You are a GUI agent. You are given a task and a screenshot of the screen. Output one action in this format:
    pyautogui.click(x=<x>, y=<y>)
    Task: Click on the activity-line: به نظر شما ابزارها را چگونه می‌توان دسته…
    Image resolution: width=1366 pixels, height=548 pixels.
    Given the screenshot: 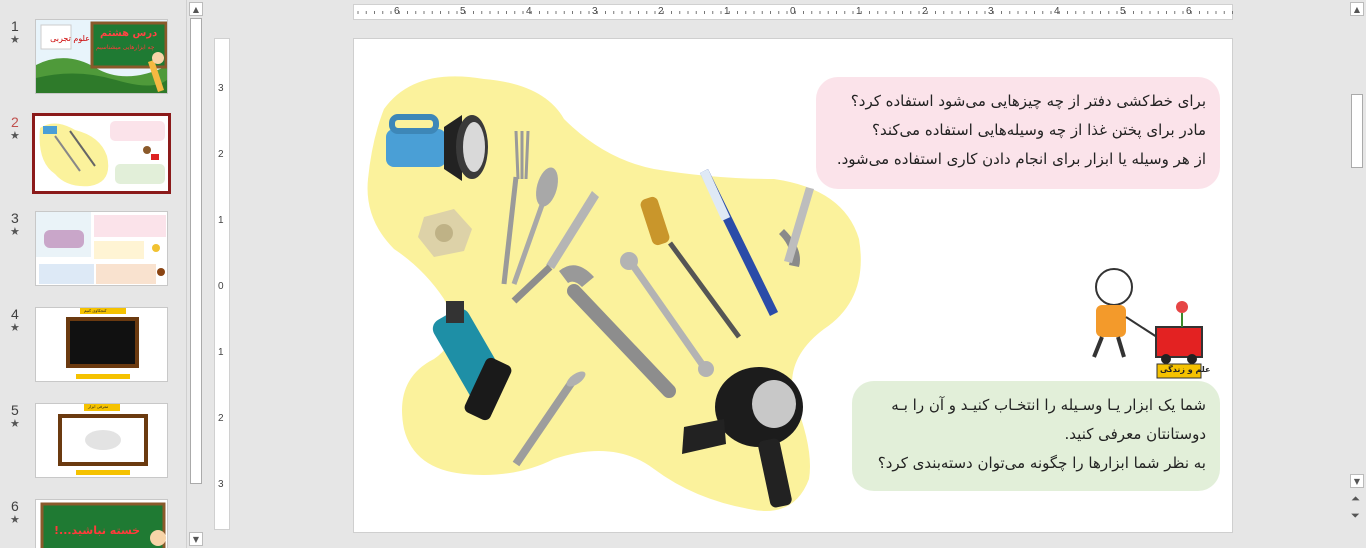 What is the action you would take?
    pyautogui.click(x=1041, y=463)
    